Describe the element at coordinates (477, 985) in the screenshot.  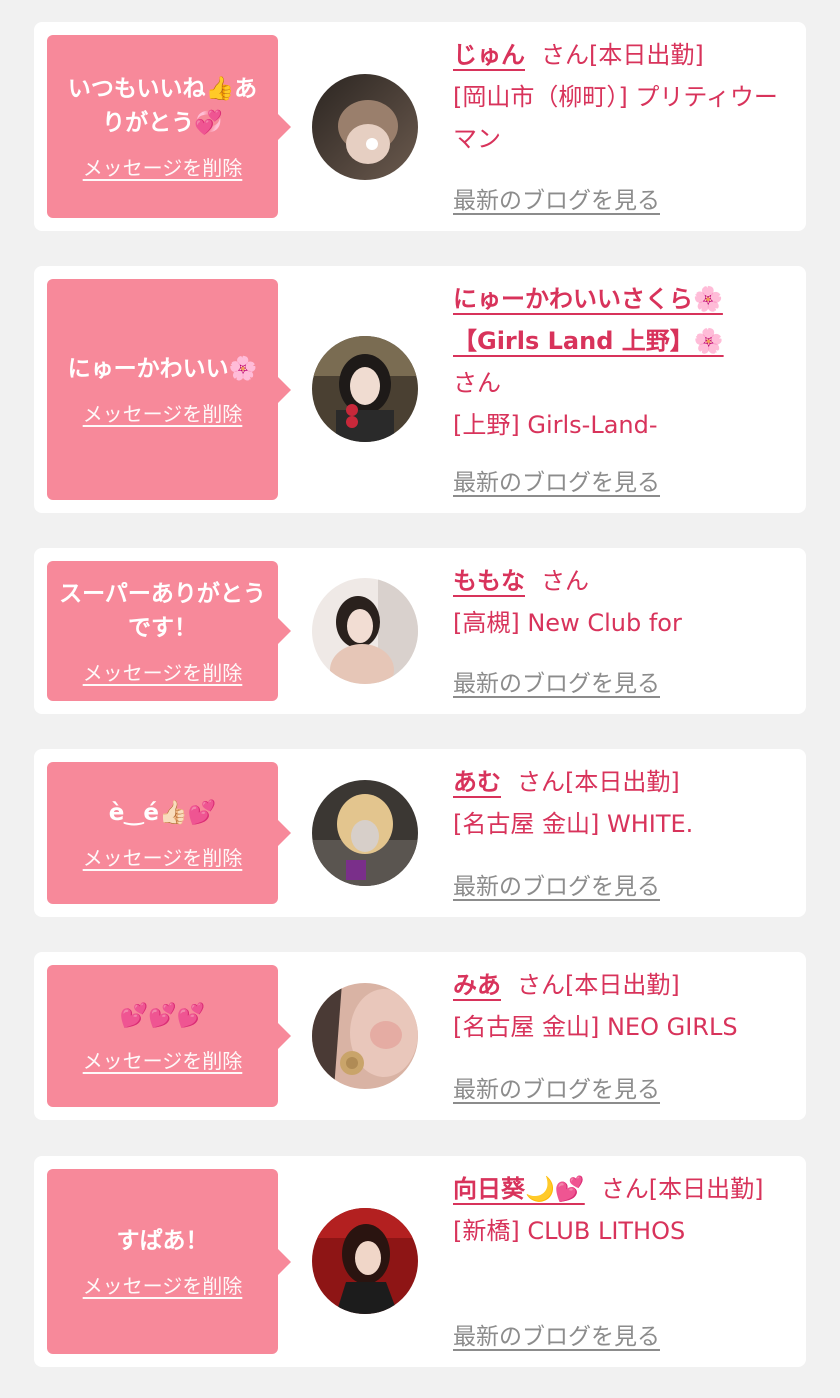
I see `cast-name-link: みあ` at that location.